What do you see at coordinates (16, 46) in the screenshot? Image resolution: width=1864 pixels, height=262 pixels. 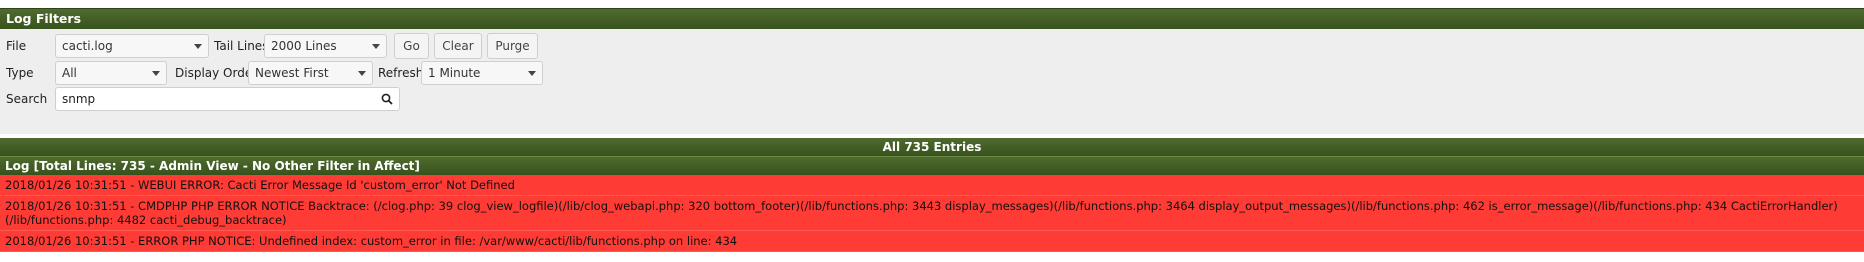 I see `file-label: File` at bounding box center [16, 46].